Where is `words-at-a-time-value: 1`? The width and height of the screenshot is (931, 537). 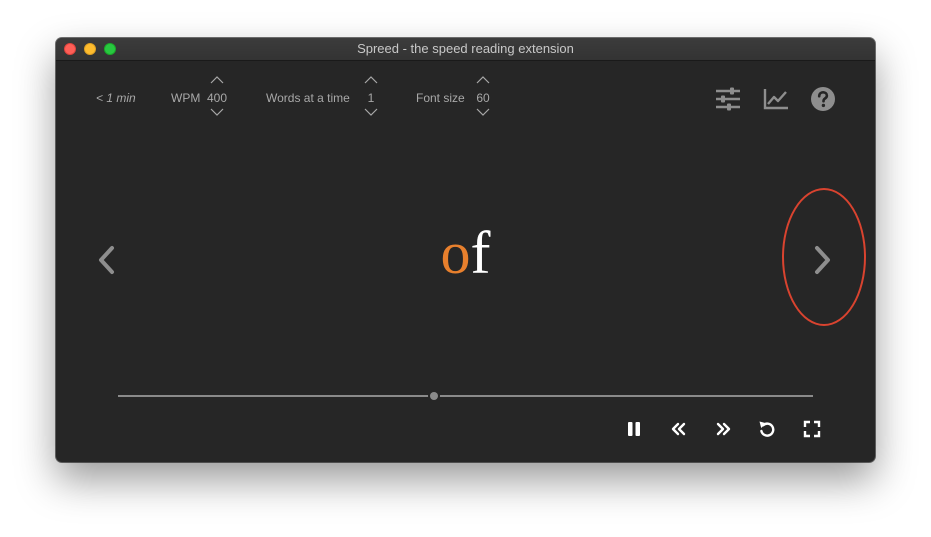 words-at-a-time-value: 1 is located at coordinates (371, 98).